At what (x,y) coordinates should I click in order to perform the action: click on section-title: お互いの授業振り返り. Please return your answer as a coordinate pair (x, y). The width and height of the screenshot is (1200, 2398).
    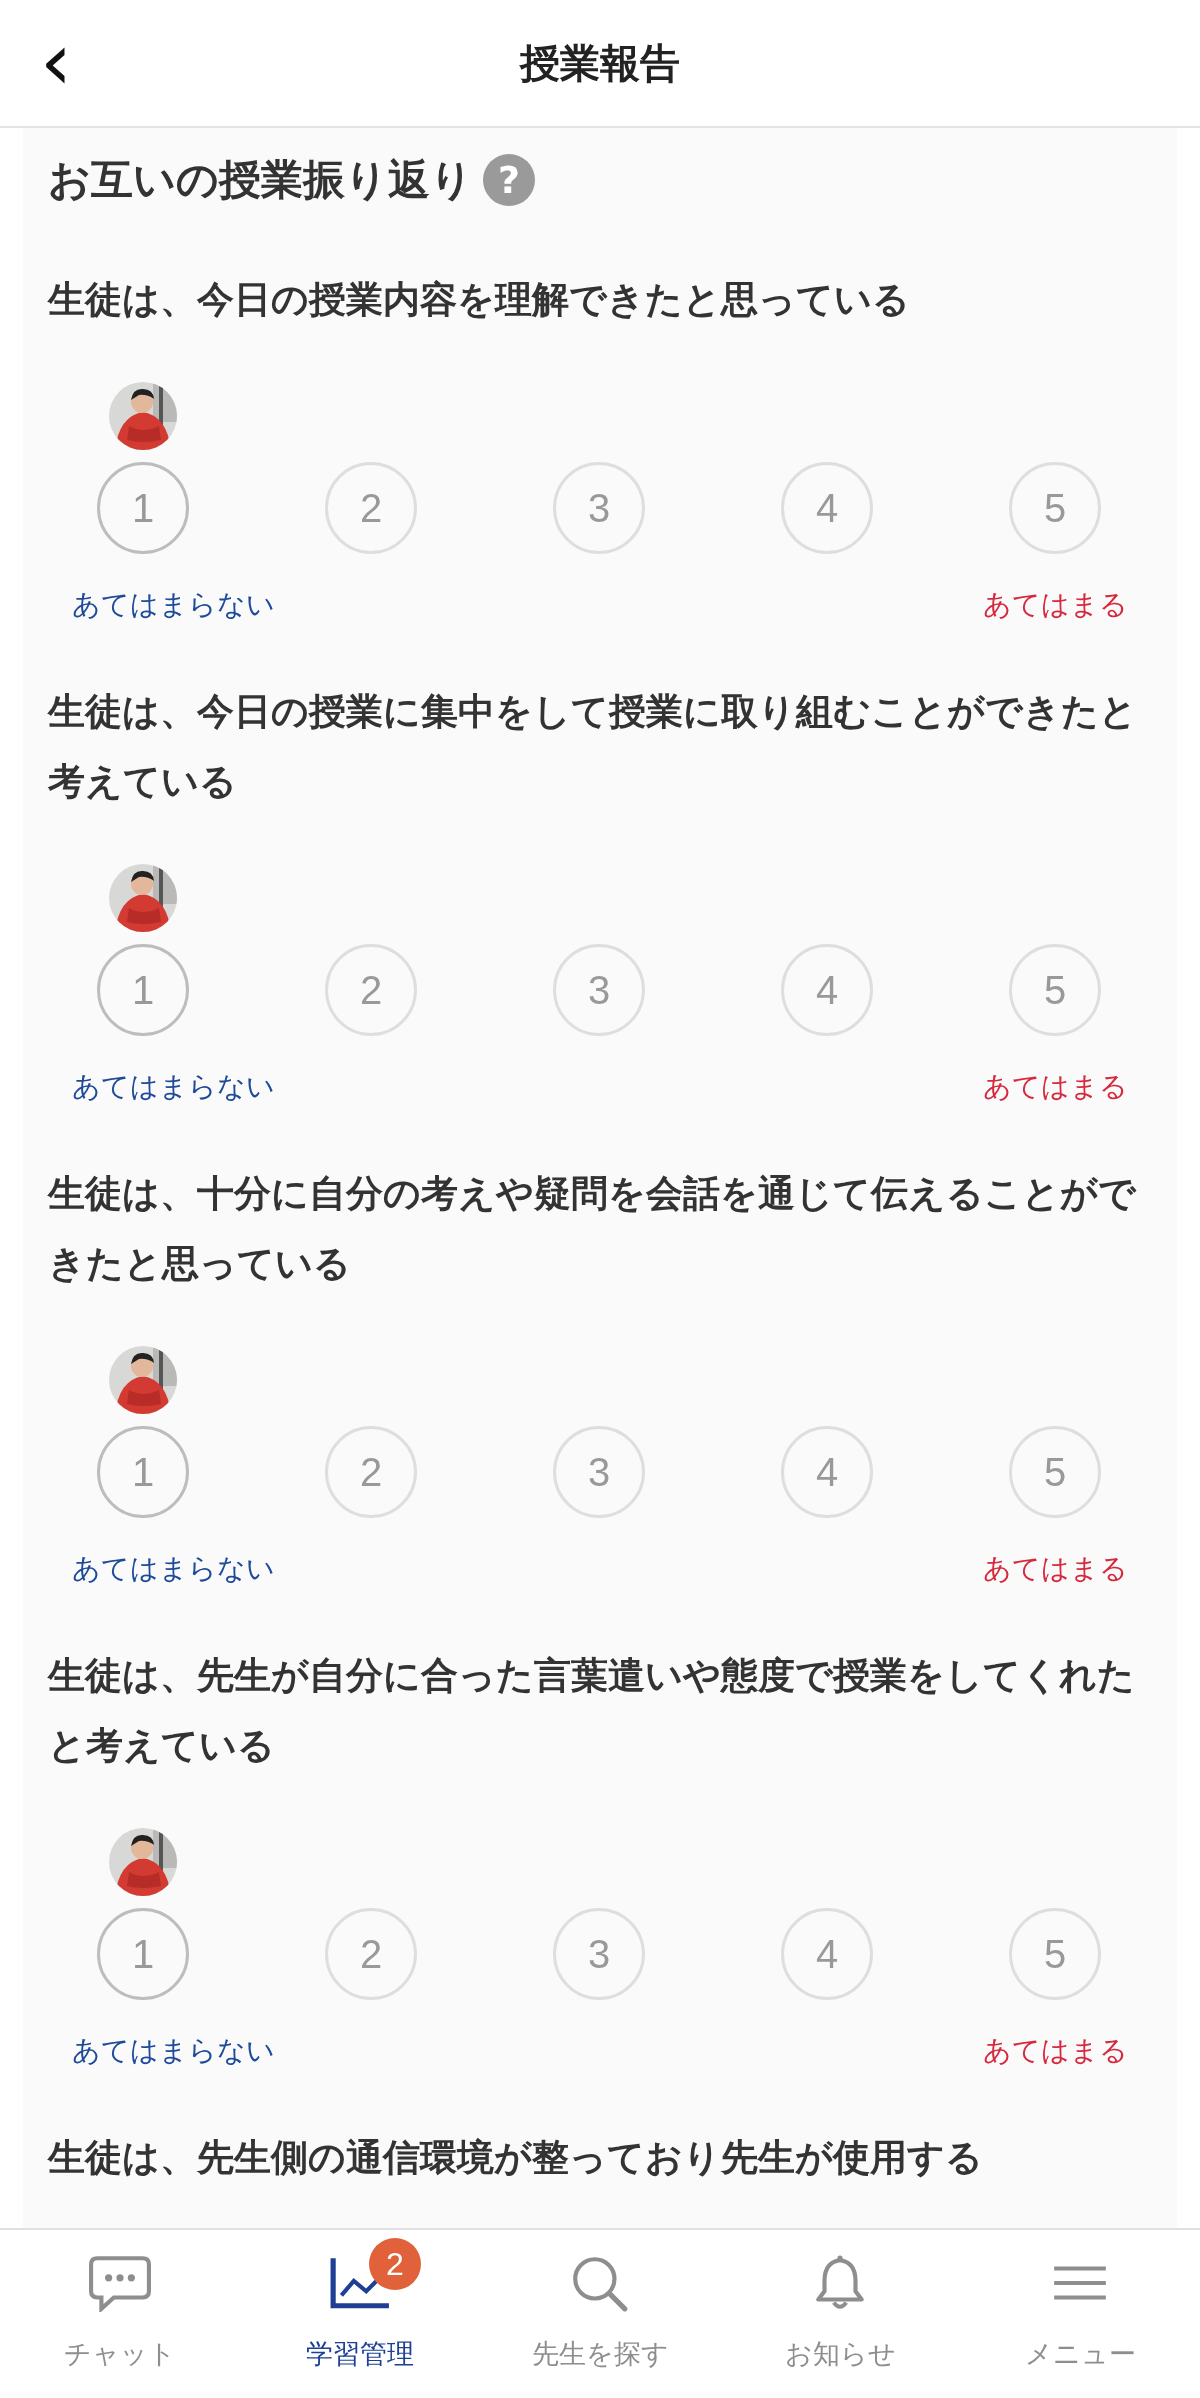
    Looking at the image, I should click on (260, 180).